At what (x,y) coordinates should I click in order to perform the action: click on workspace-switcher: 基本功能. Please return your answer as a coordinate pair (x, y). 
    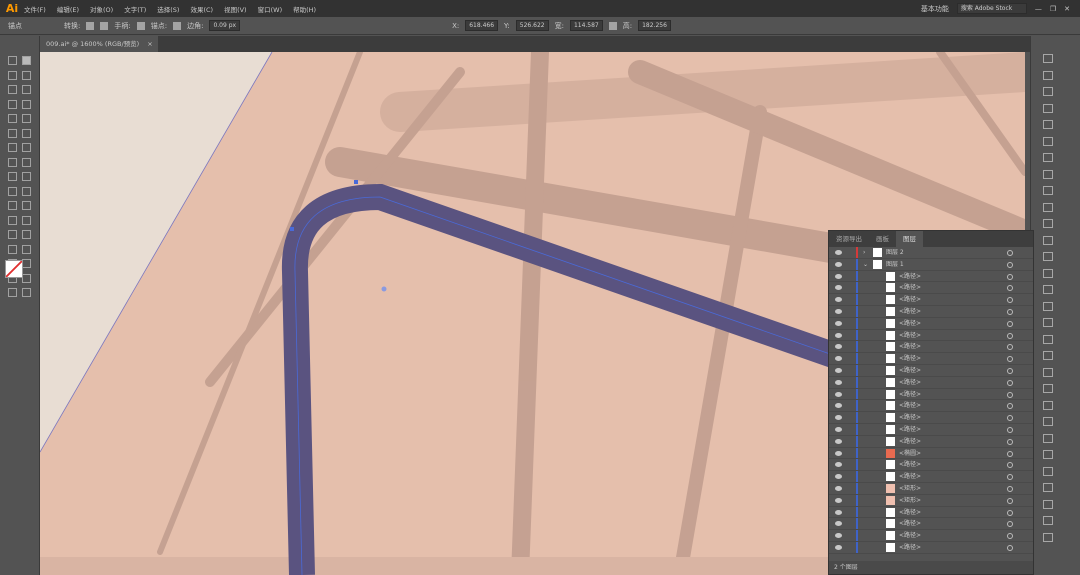
    Looking at the image, I should click on (935, 9).